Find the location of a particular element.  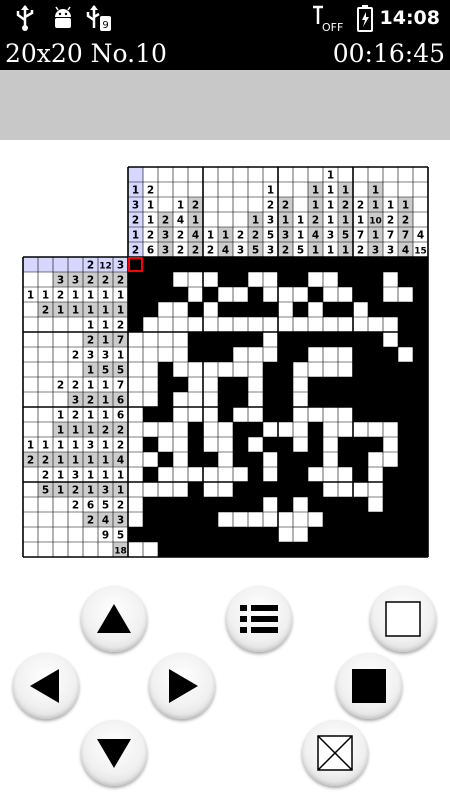

fill-cell-button is located at coordinates (369, 686).